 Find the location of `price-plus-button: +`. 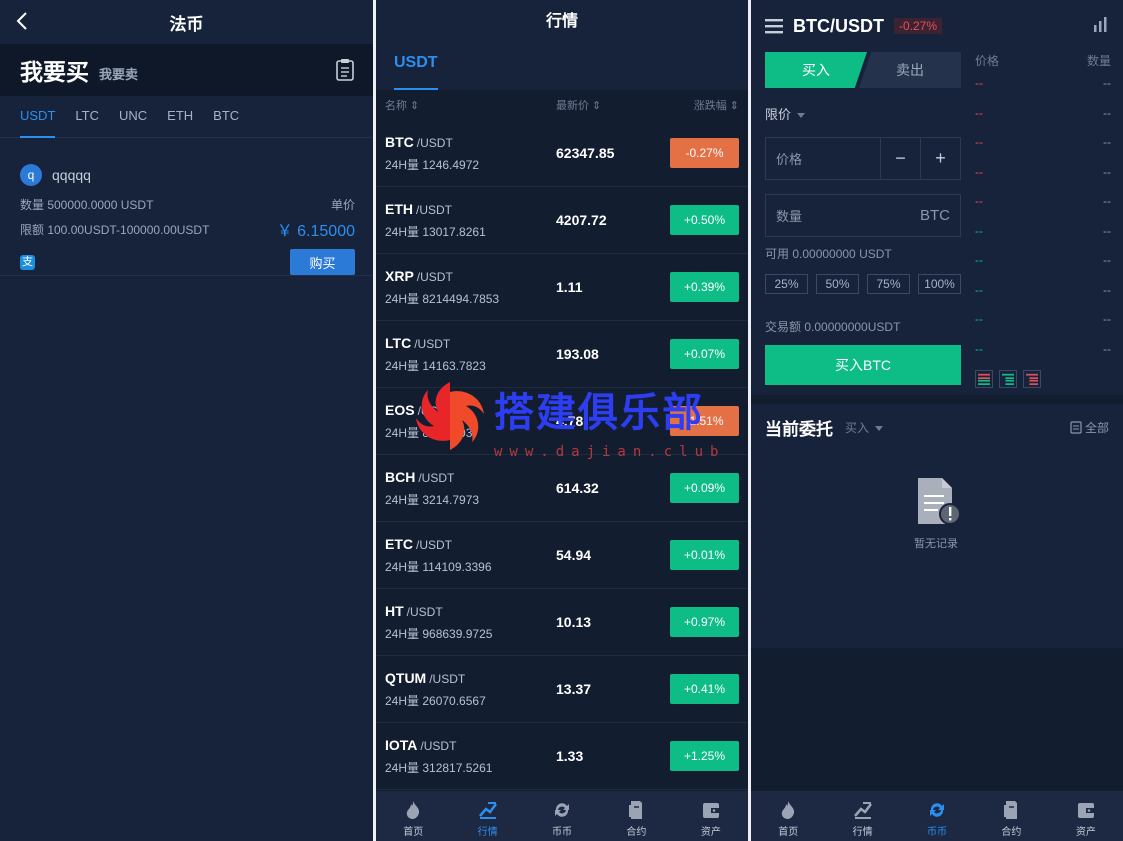

price-plus-button: + is located at coordinates (940, 158).